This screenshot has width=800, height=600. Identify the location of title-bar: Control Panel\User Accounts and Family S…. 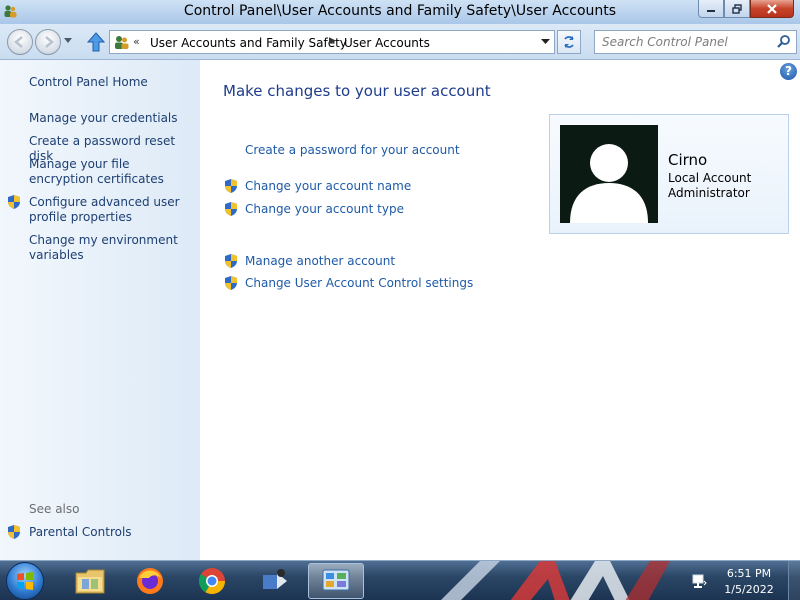
(400, 12).